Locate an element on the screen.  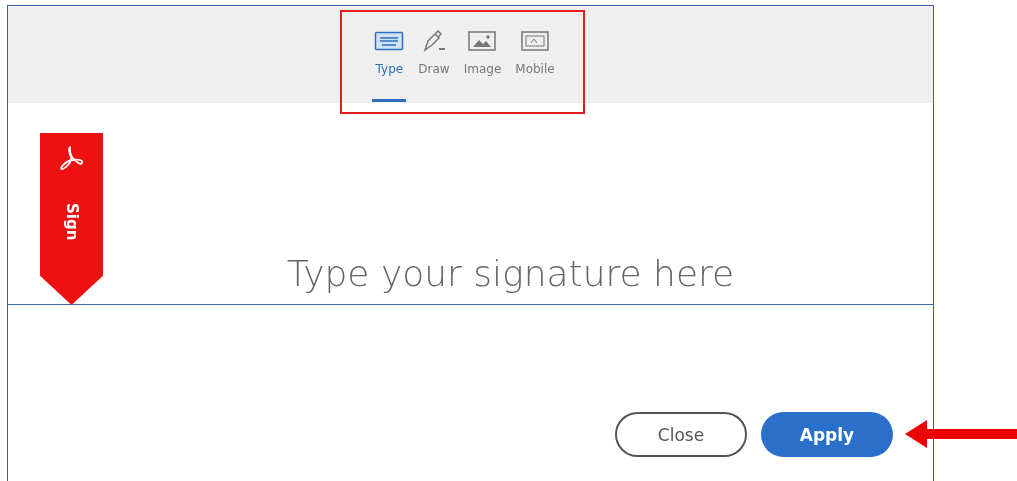
apply-button: Apply is located at coordinates (827, 434).